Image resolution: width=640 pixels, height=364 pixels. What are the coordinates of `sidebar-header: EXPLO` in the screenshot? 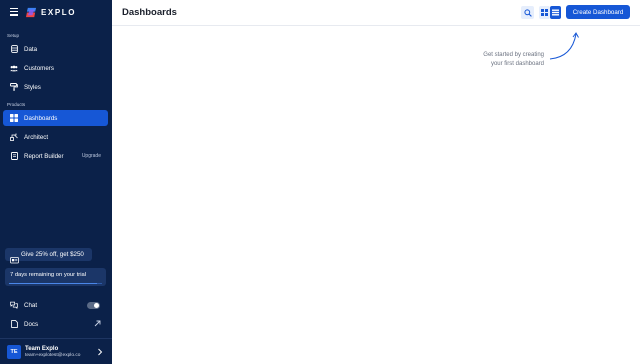 It's located at (56, 12).